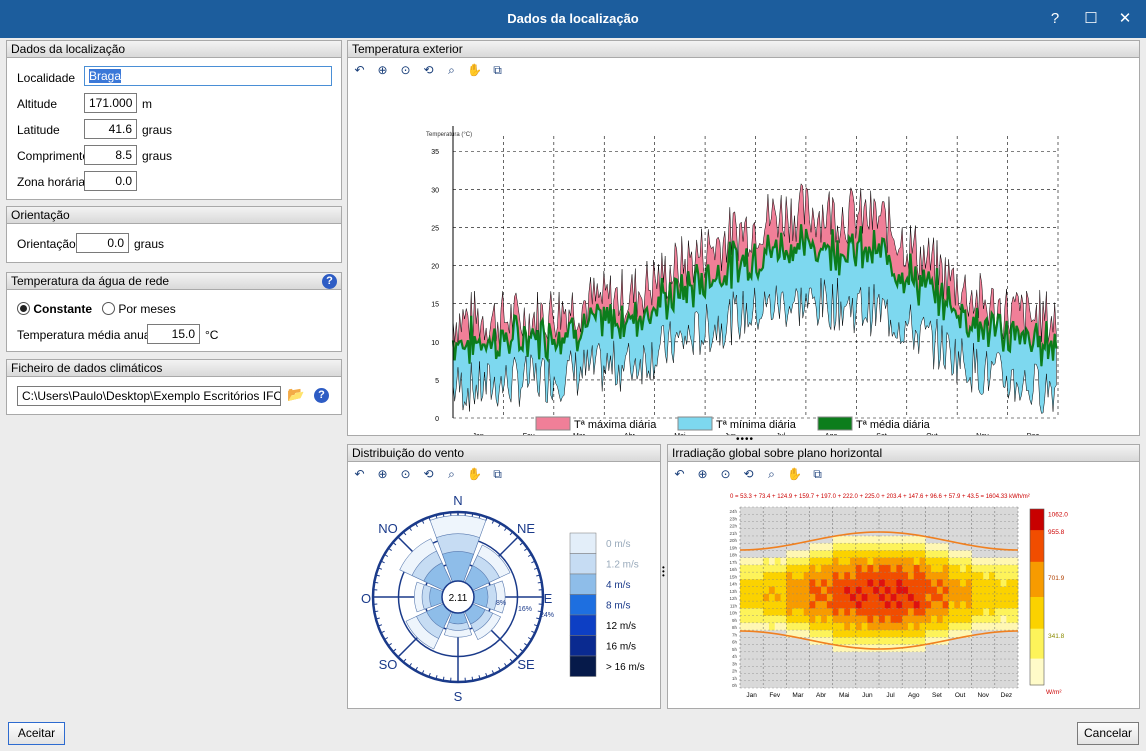  I want to click on maximize-button: ☐, so click(1091, 19).